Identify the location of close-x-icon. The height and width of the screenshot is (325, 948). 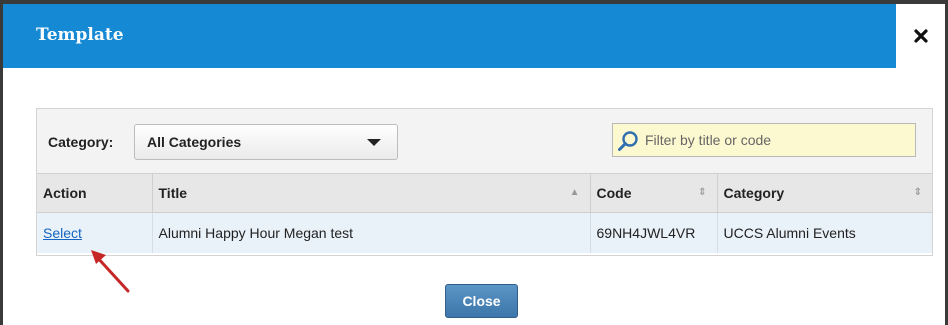
(920, 36).